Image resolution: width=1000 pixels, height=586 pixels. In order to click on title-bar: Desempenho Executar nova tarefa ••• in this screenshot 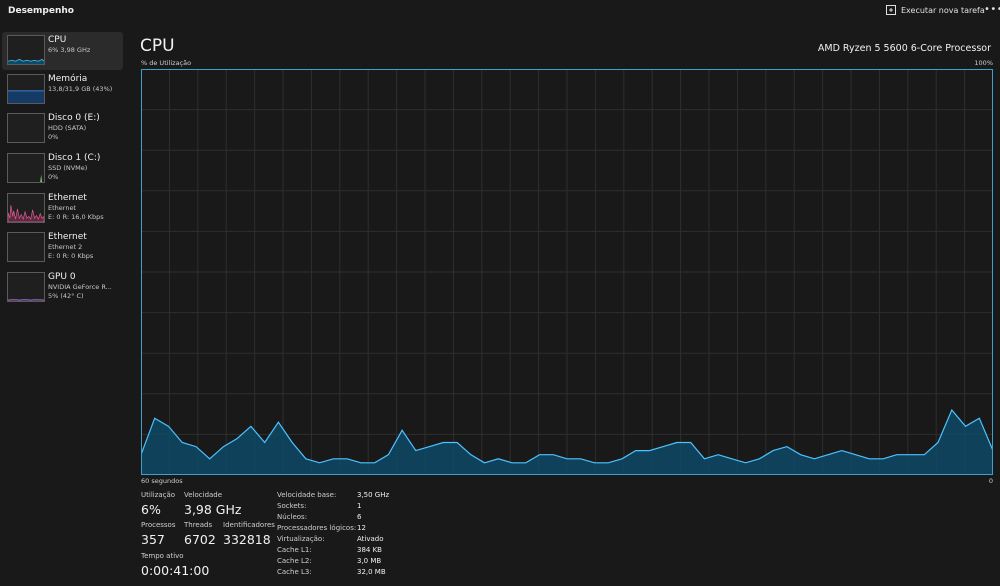, I will do `click(500, 13)`.